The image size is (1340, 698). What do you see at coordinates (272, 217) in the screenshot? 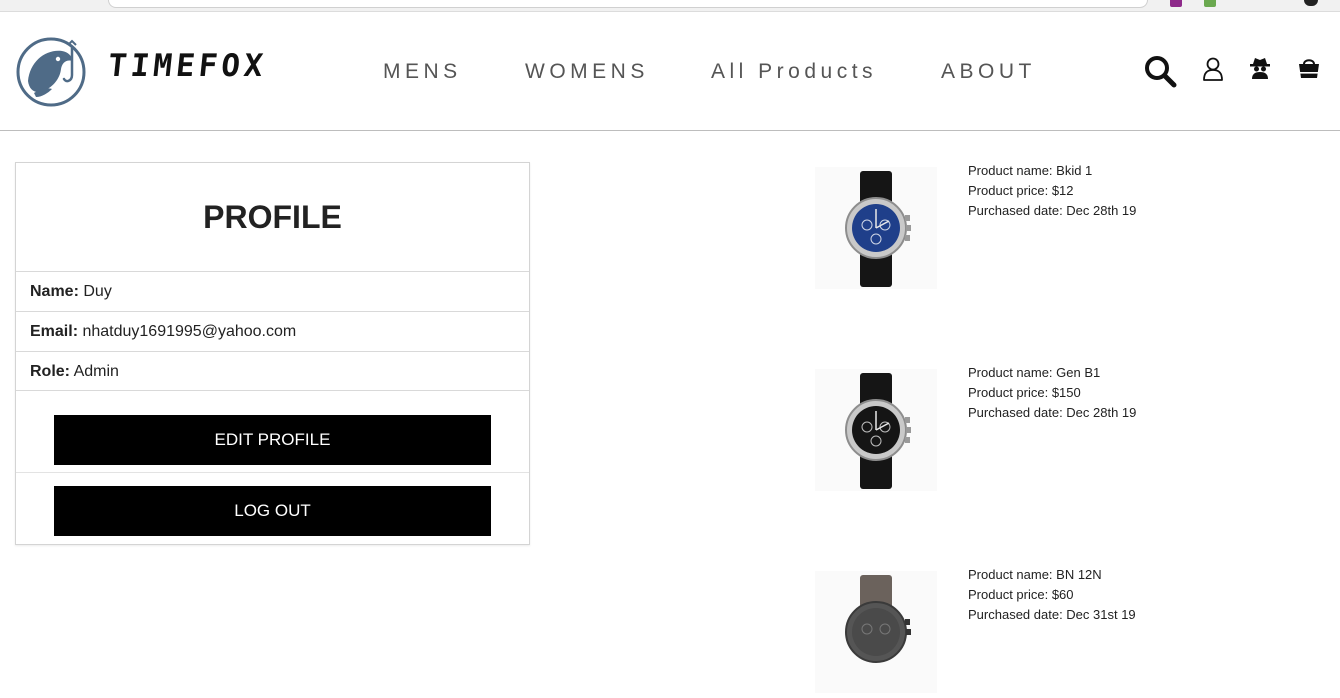
I see `page-title: PROFILE` at bounding box center [272, 217].